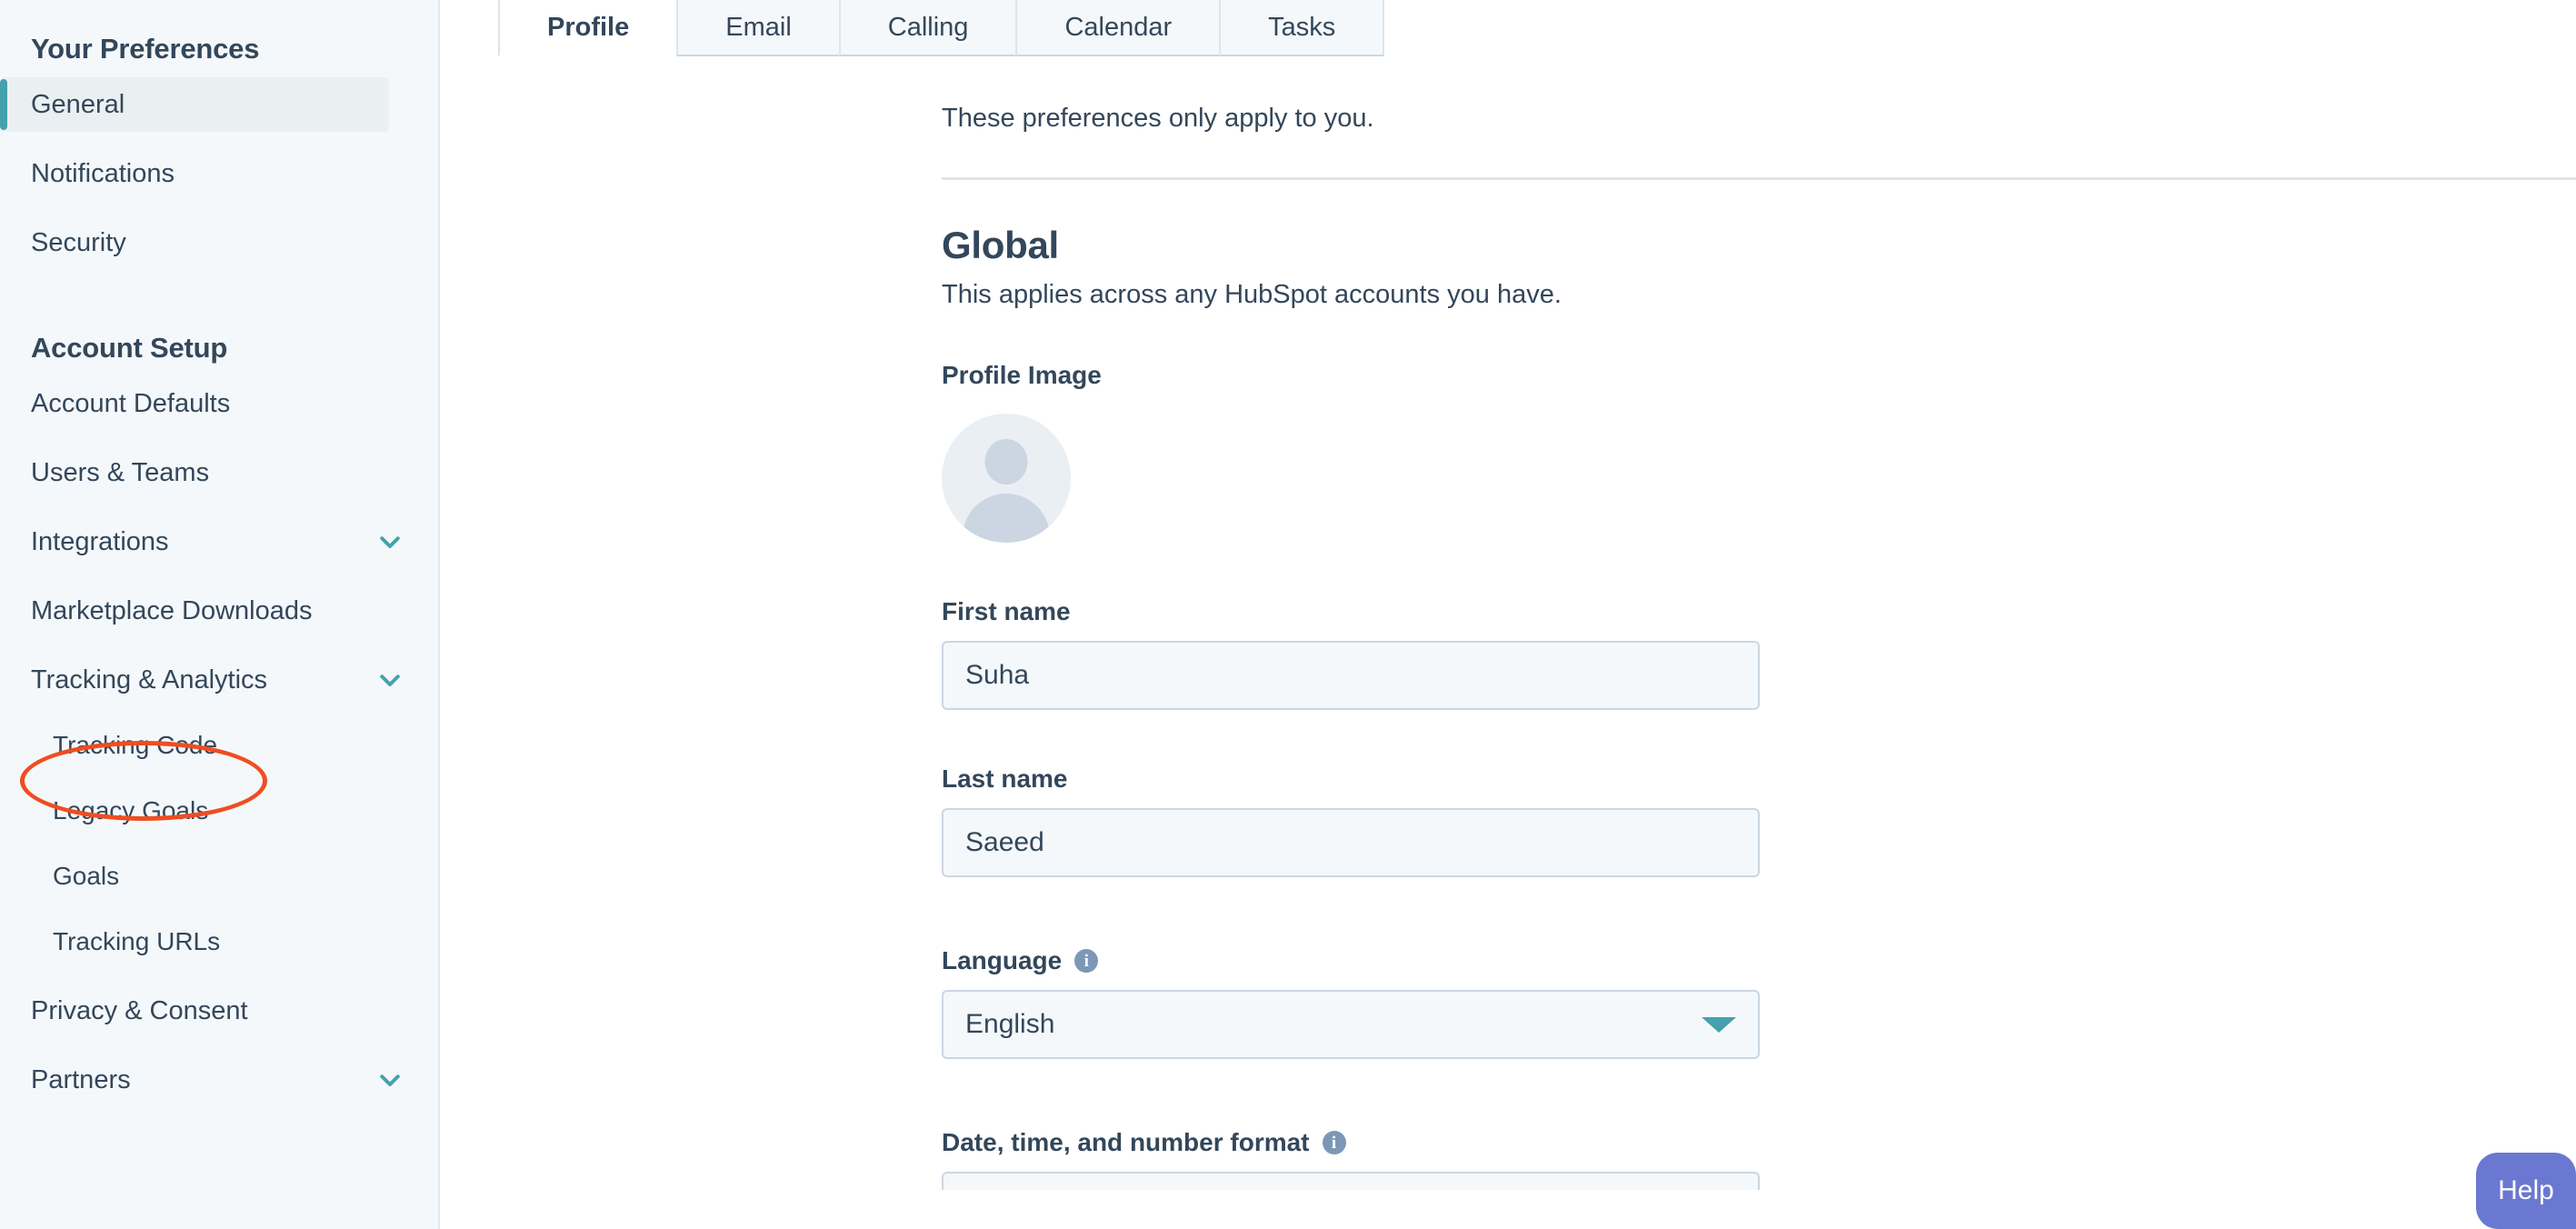 This screenshot has height=1229, width=2576. What do you see at coordinates (120, 472) in the screenshot?
I see `sidebar-item-label: Users & Teams` at bounding box center [120, 472].